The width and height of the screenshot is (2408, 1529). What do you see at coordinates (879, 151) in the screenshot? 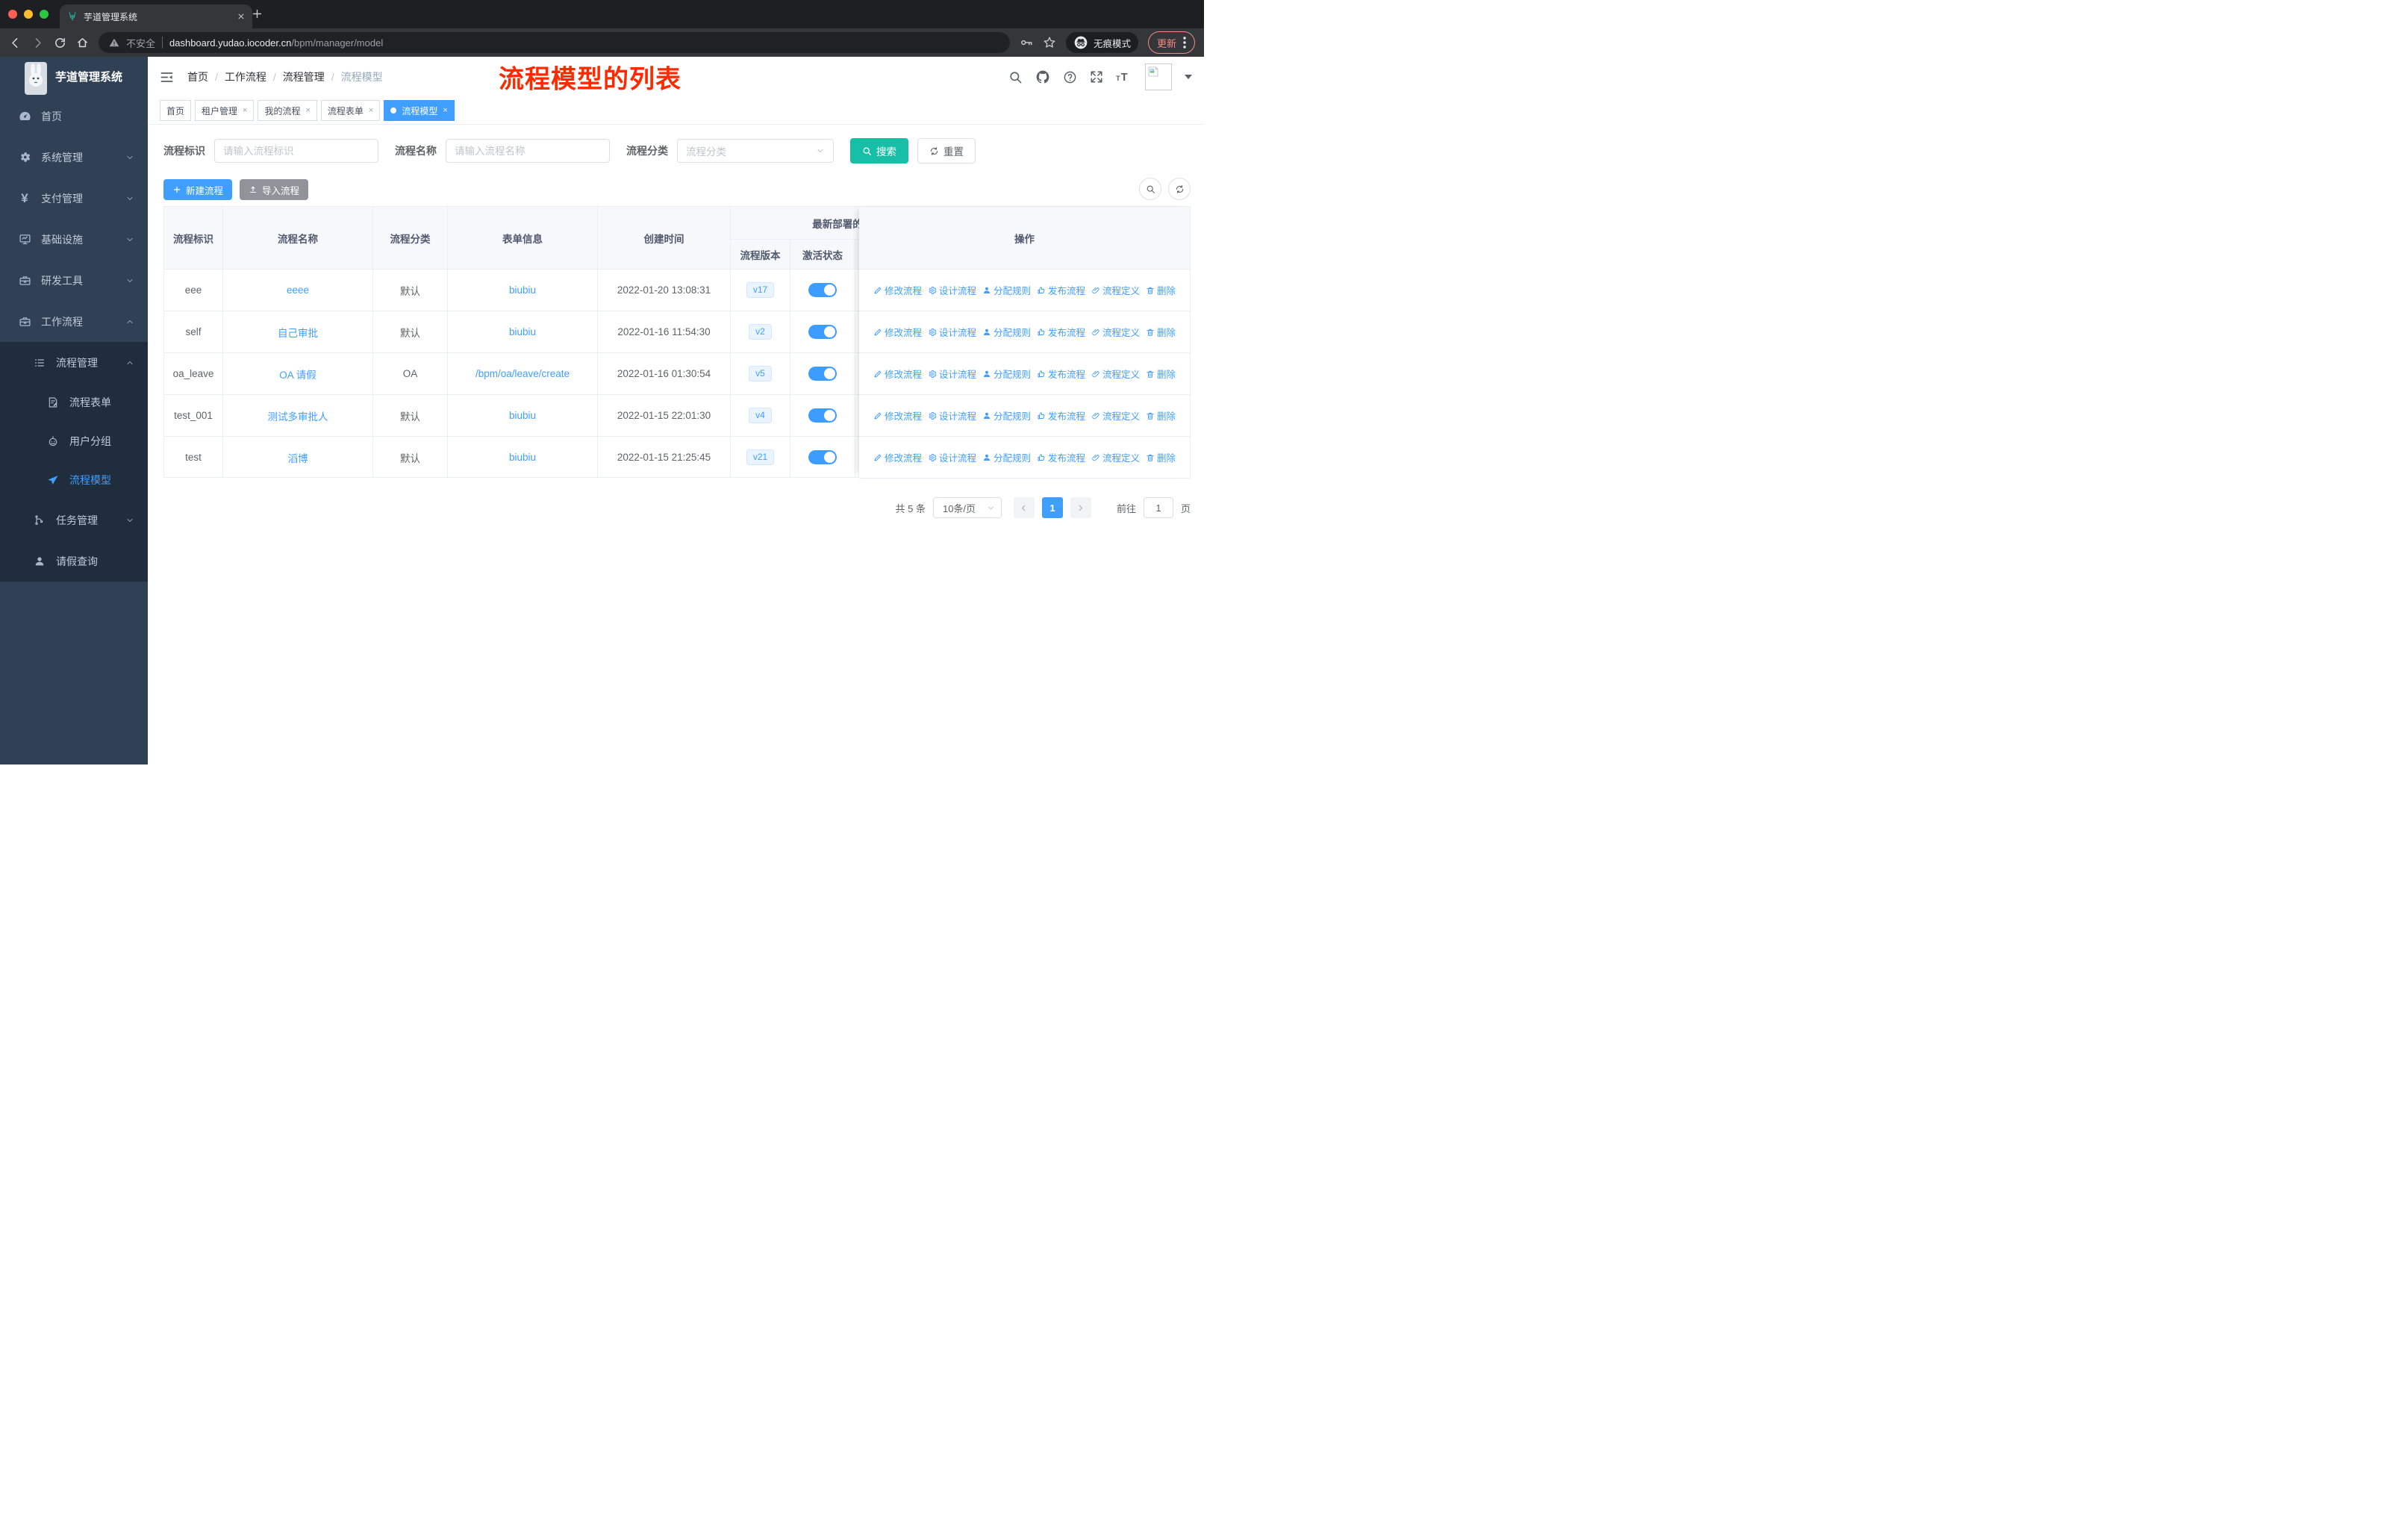
I see `search-button: 搜索` at bounding box center [879, 151].